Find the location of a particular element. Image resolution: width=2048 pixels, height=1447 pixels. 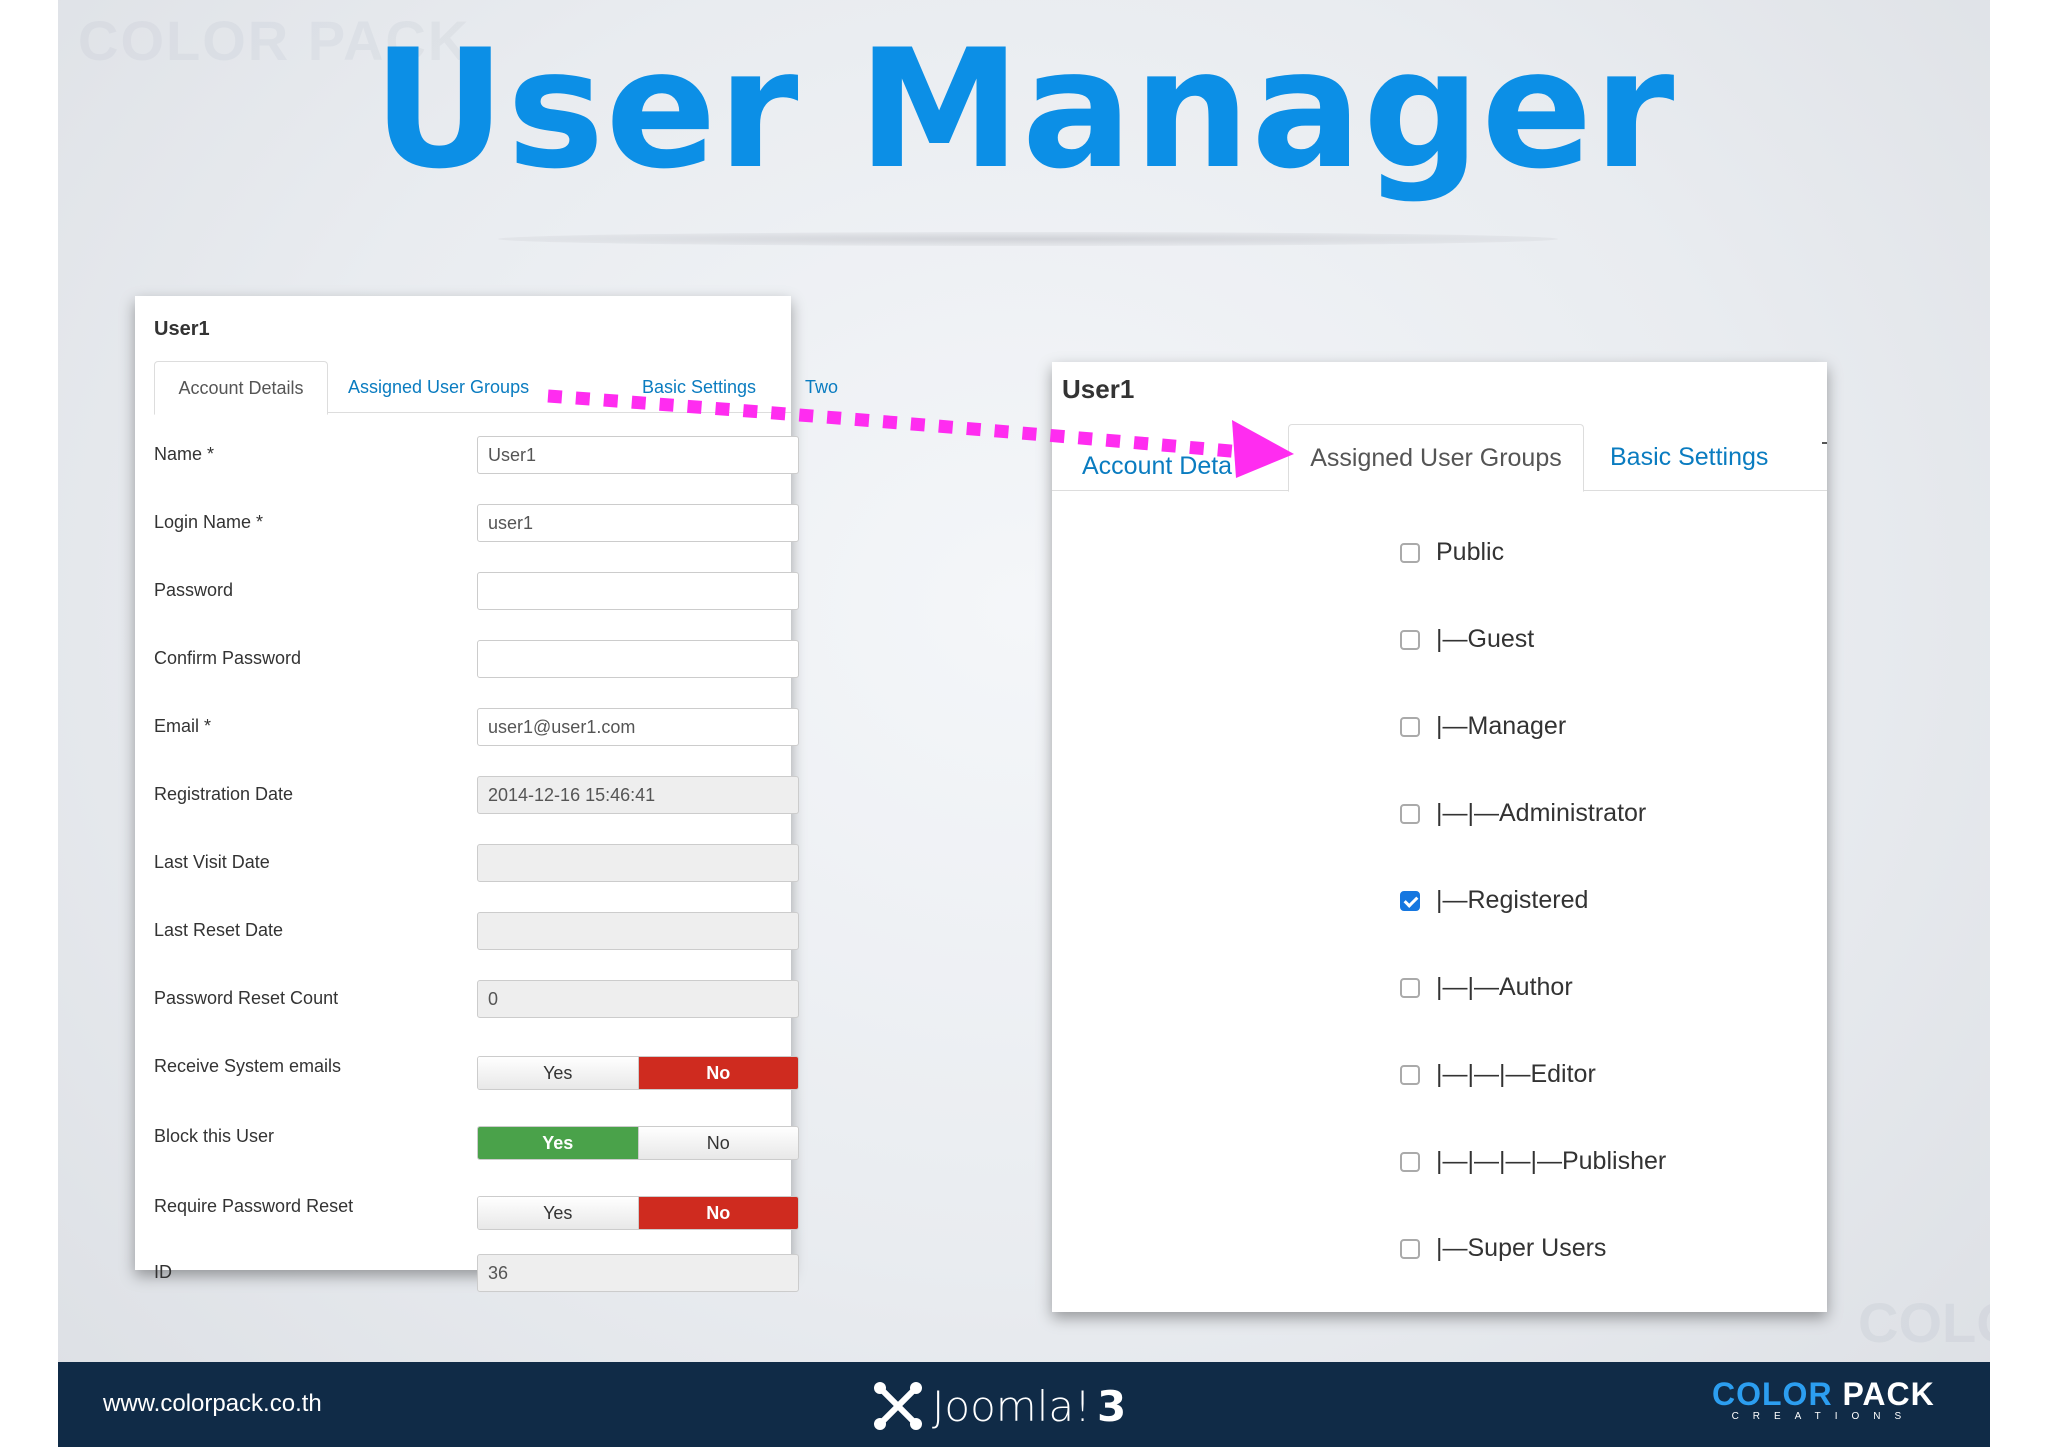

colorpack-wordmark: COLOR PACK is located at coordinates (1823, 1394).